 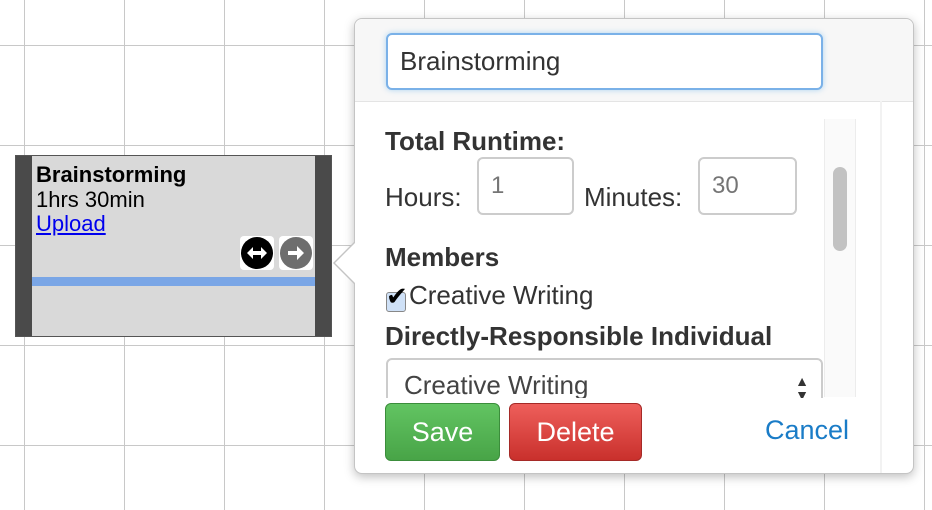 I want to click on member-label: Creative Writing, so click(x=501, y=295).